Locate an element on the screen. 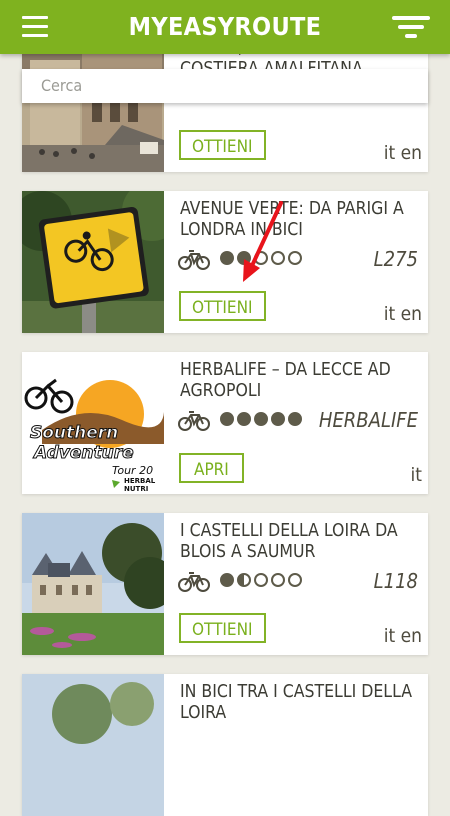 This screenshot has width=450, height=816. route-code: HERBALIFE is located at coordinates (368, 420).